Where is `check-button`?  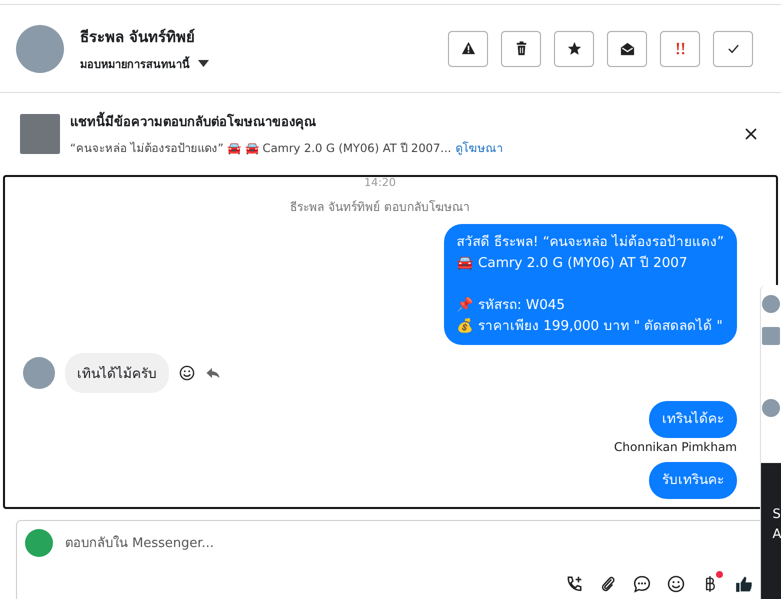 check-button is located at coordinates (733, 48).